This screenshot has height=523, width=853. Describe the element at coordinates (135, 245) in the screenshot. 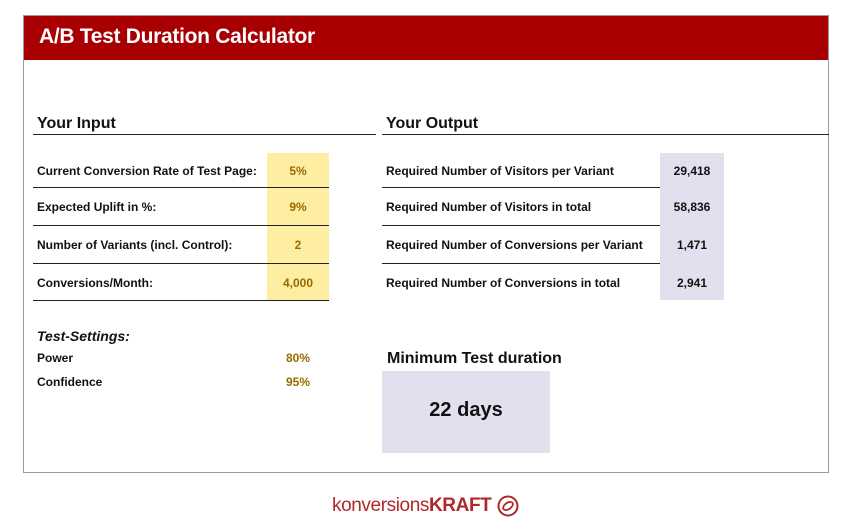

I see `input-row-label: Number of Variants (incl. Control):` at that location.